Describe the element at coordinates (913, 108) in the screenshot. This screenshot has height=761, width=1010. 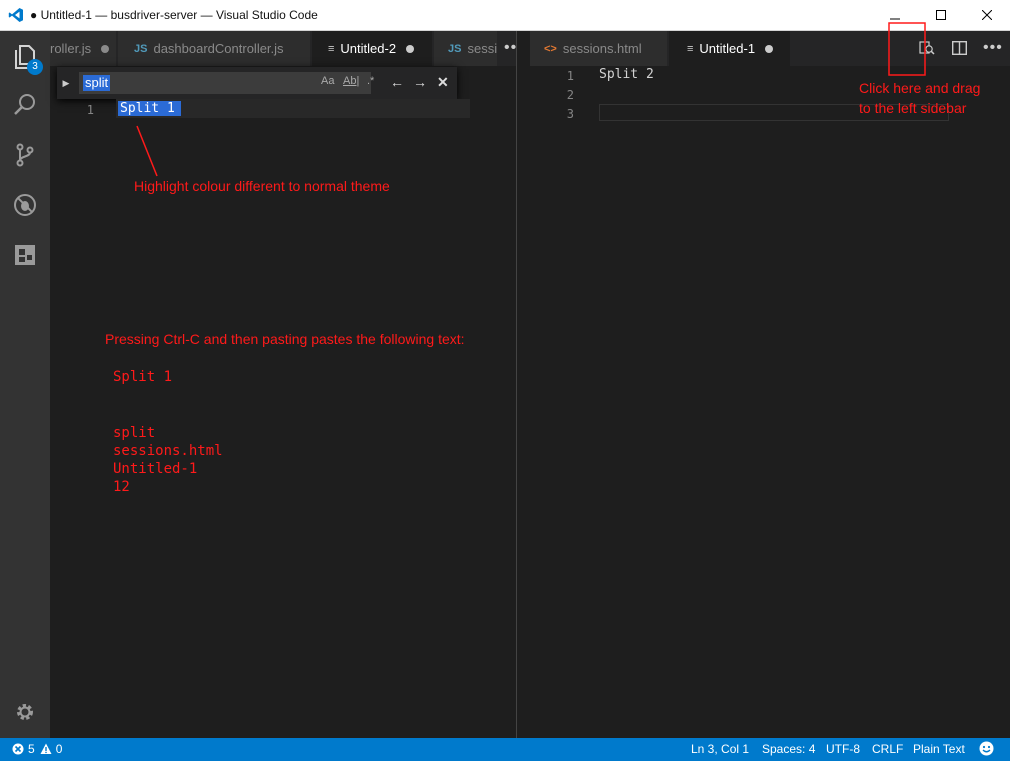
I see `annotation-drag-note-2: to the left sidebar` at that location.